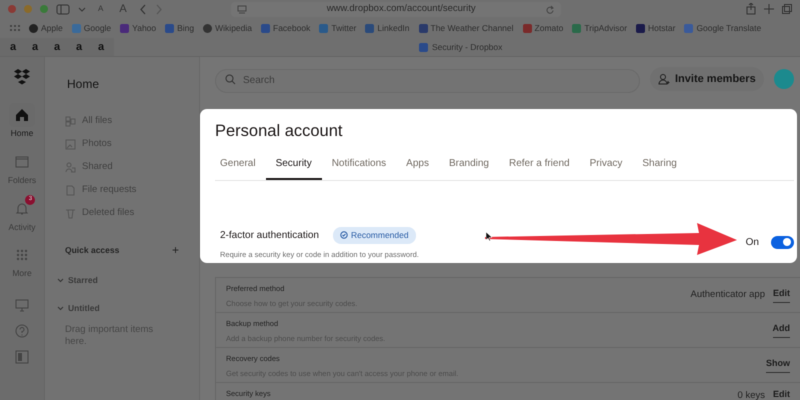  What do you see at coordinates (468, 168) in the screenshot?
I see `settings-tab: Branding` at bounding box center [468, 168].